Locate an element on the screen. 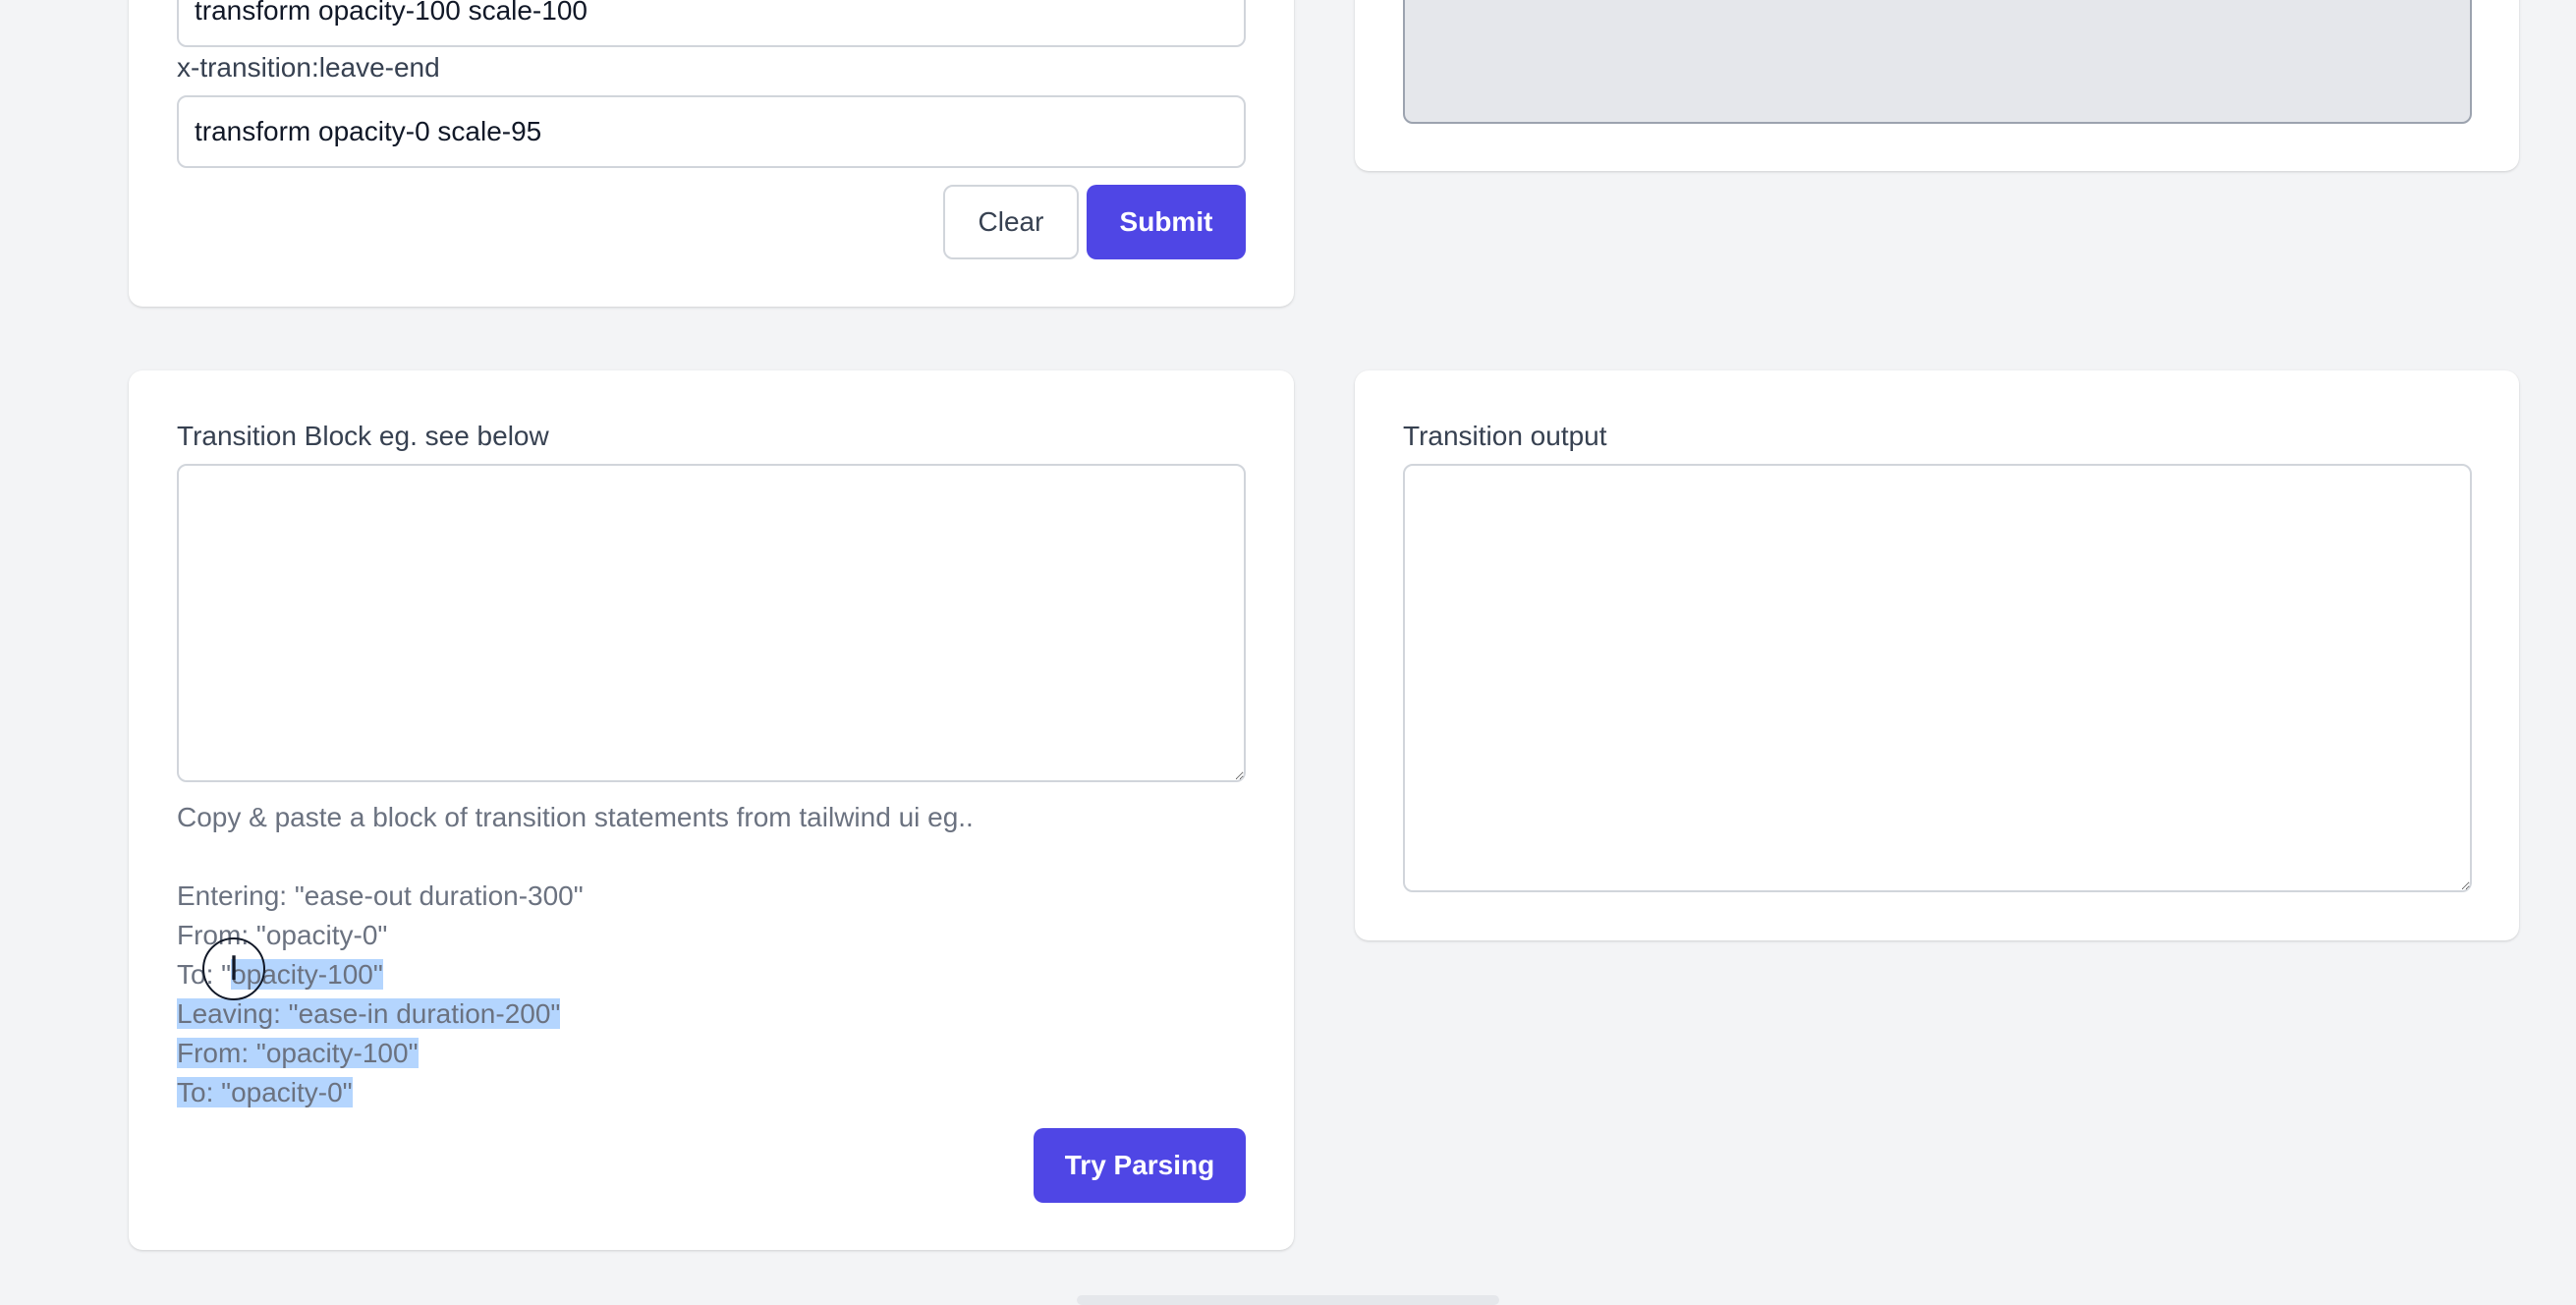 This screenshot has width=2576, height=1305. clear-button: Clear is located at coordinates (1011, 222).